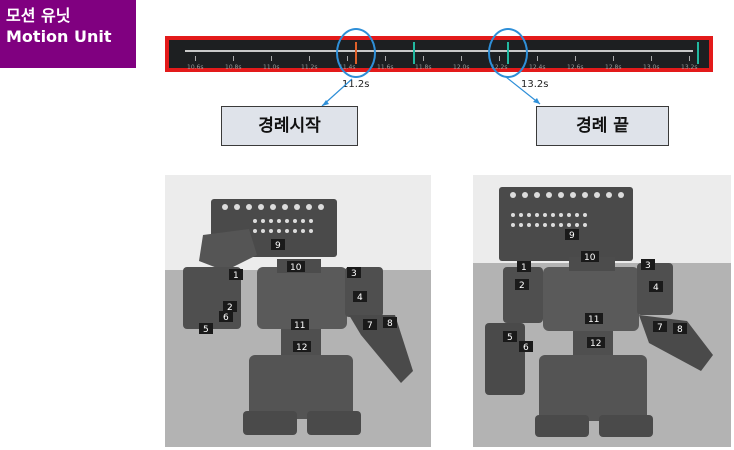 This screenshot has height=450, width=734. What do you see at coordinates (575, 67) in the screenshot?
I see `timeline-tick-label: 12.6s` at bounding box center [575, 67].